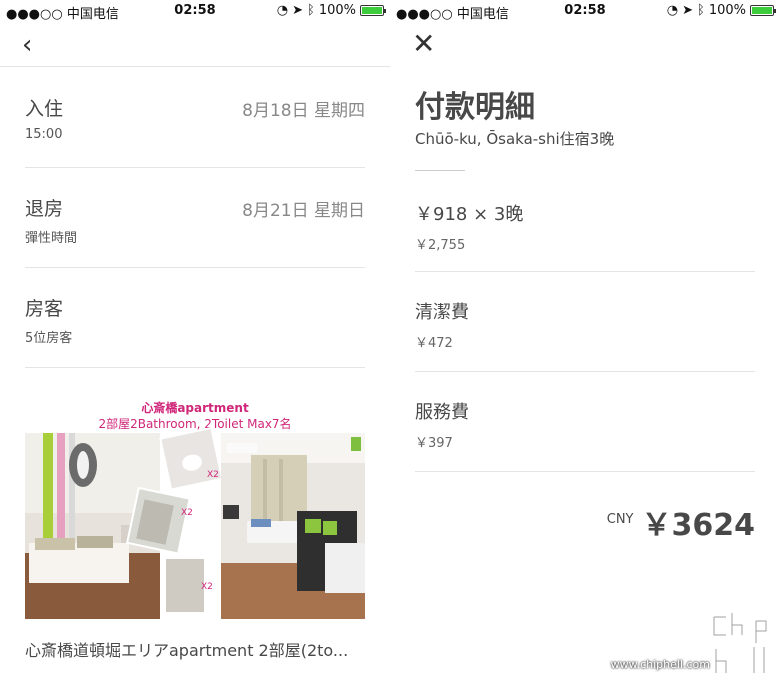  What do you see at coordinates (27, 45) in the screenshot?
I see `back-button: ‹` at bounding box center [27, 45].